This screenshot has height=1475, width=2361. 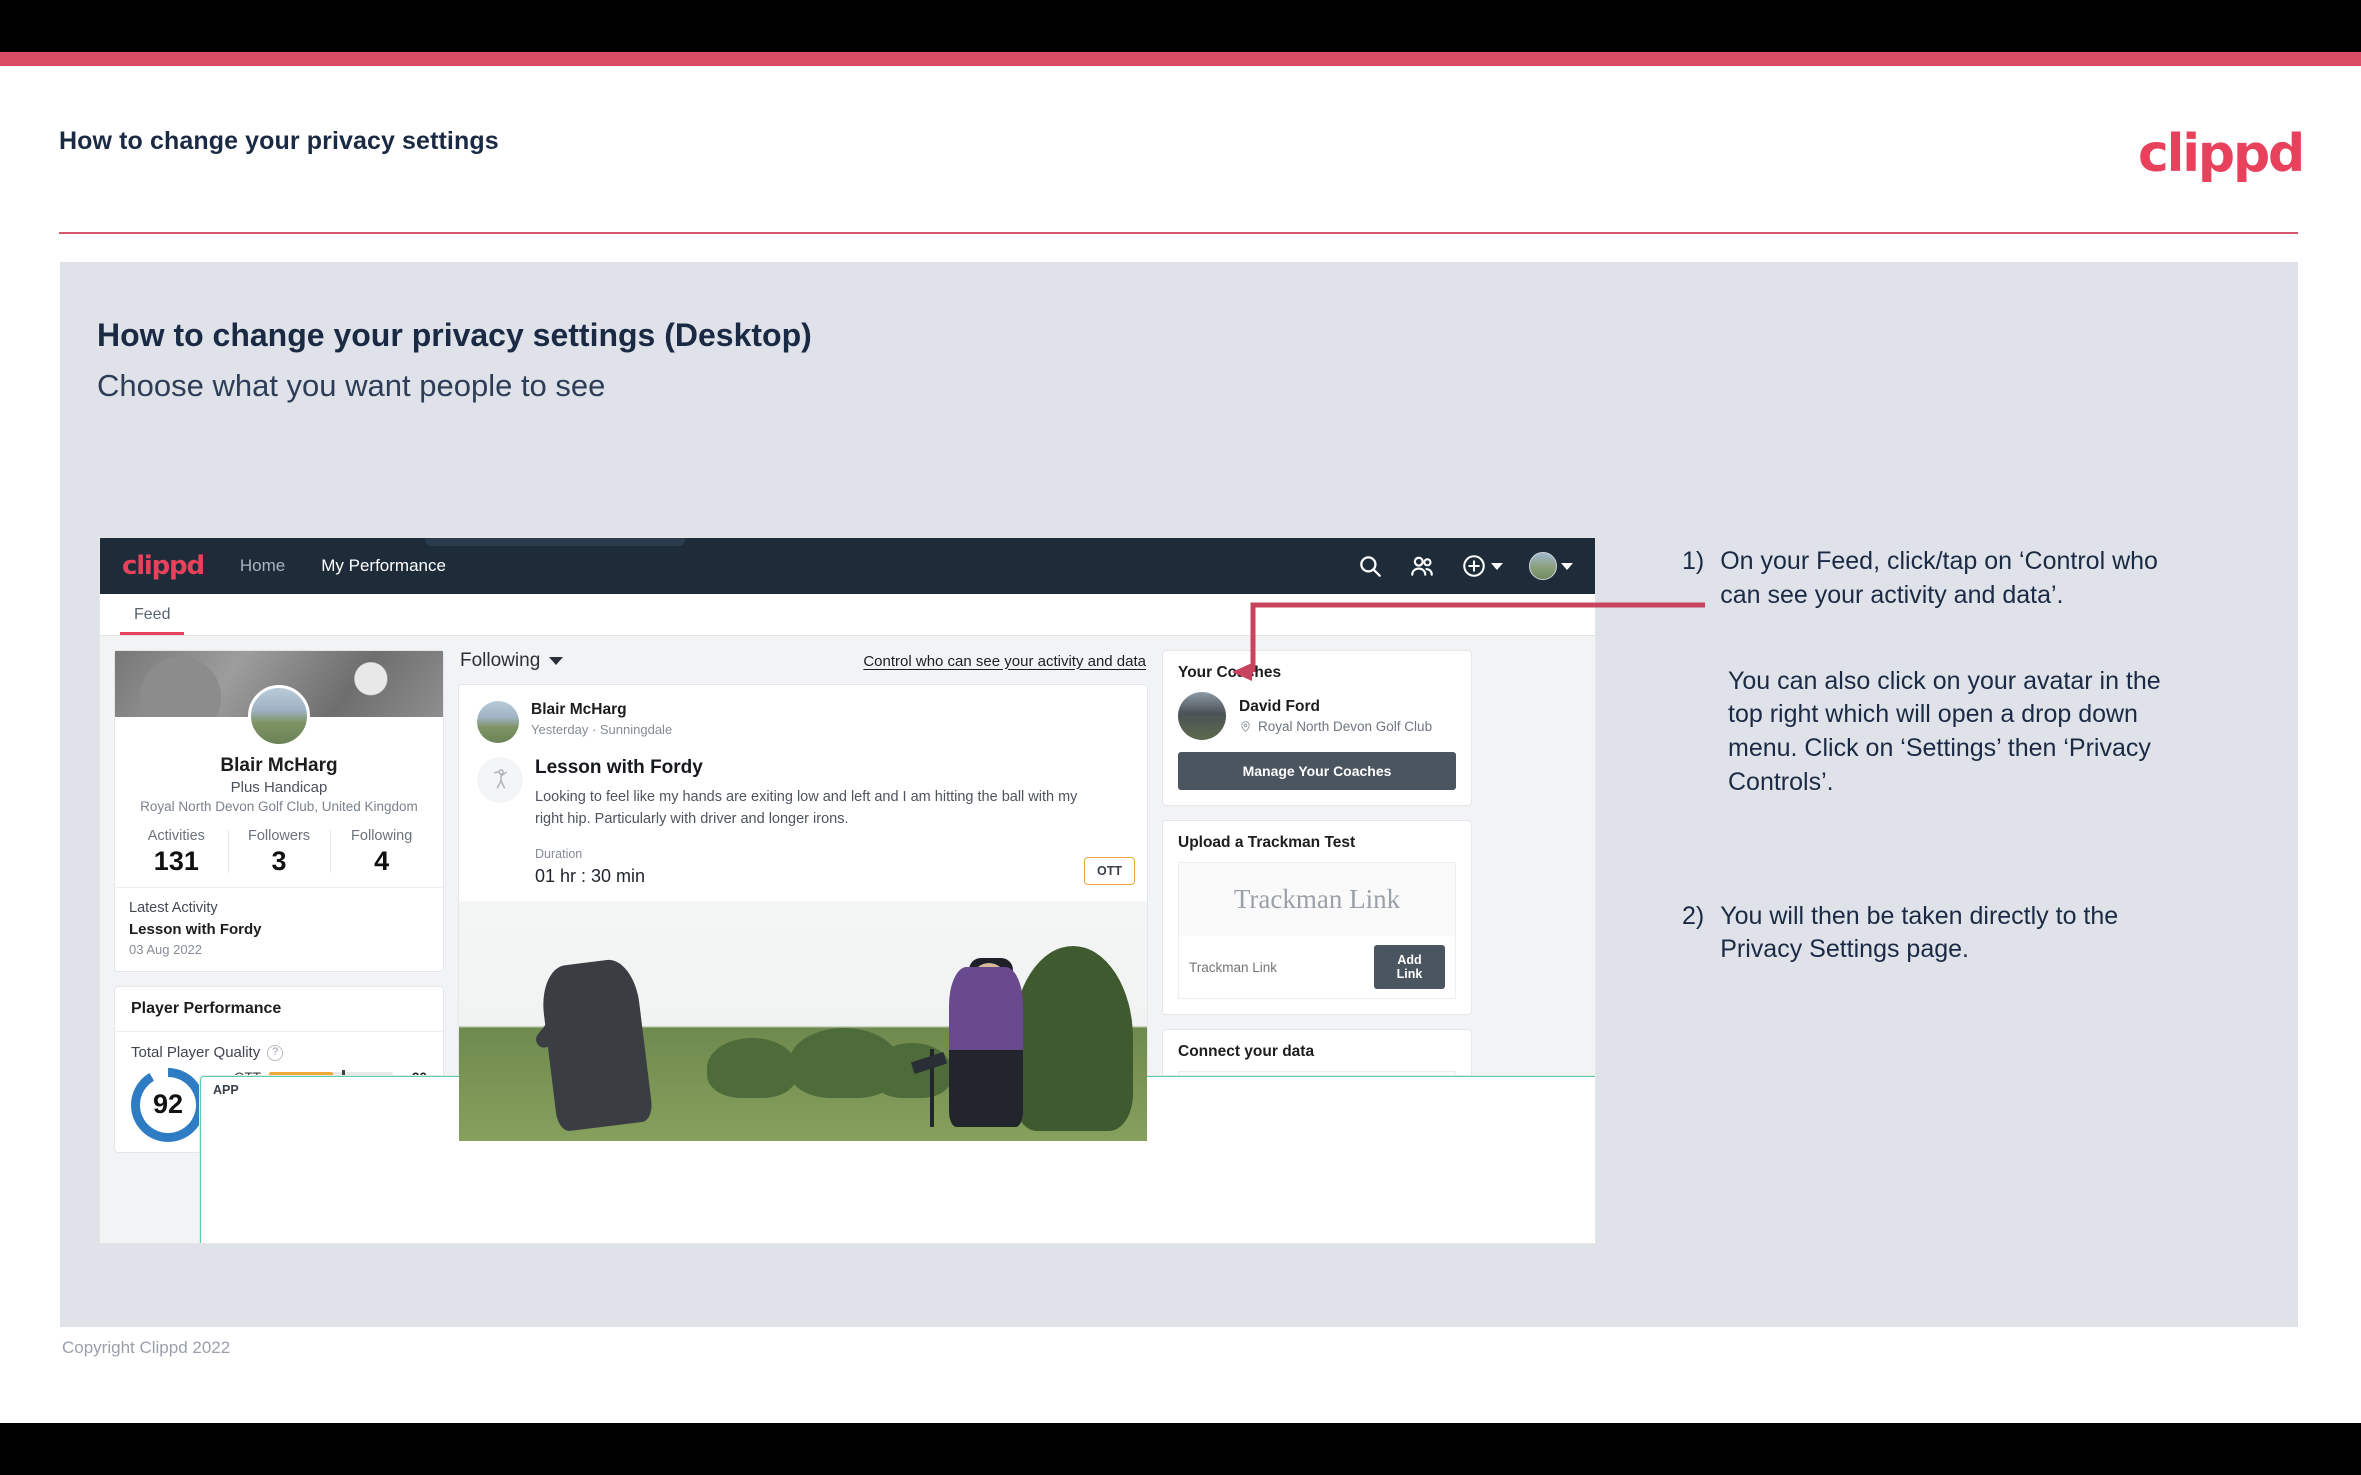 What do you see at coordinates (152, 620) in the screenshot?
I see `tab-feed: Feed` at bounding box center [152, 620].